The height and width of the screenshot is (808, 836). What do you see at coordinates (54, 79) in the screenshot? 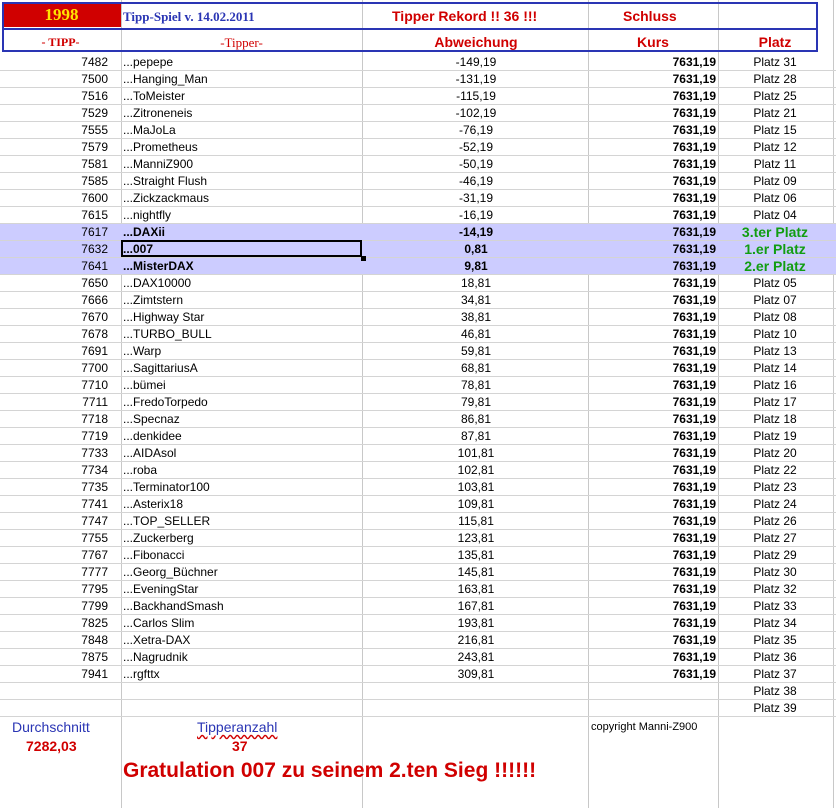
I see `tipp-cell: 7500` at bounding box center [54, 79].